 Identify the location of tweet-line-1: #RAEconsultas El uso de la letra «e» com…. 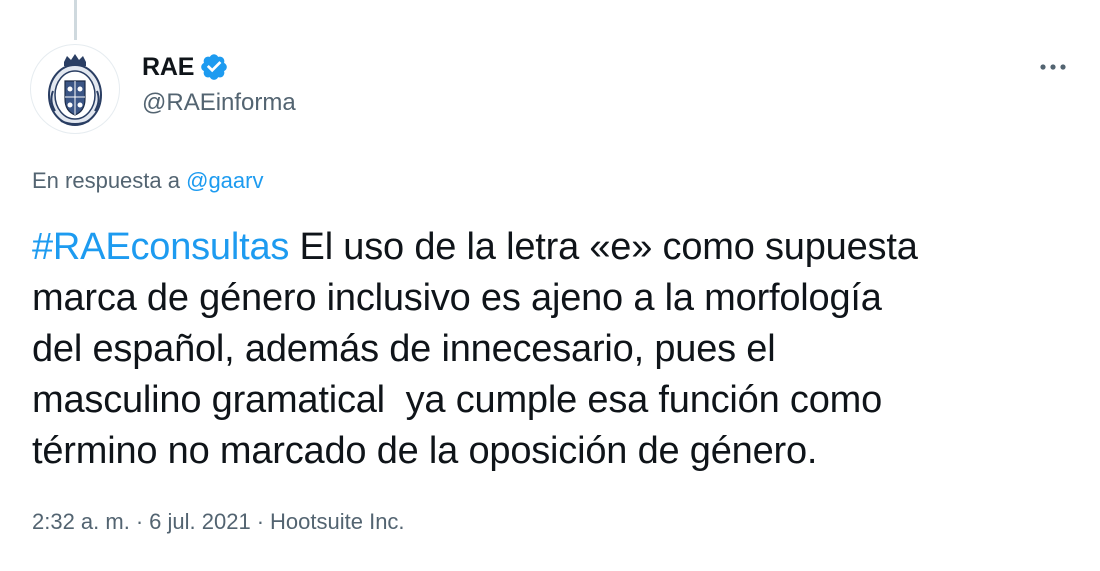
(552, 247).